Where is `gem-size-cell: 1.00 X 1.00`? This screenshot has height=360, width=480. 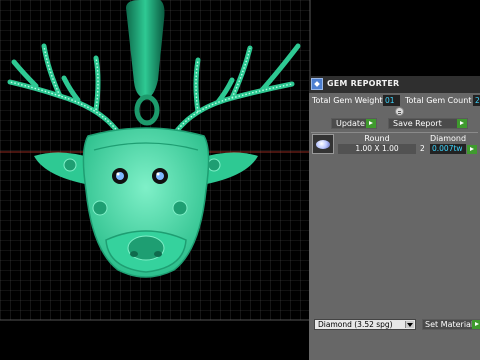
gem-size-cell: 1.00 X 1.00 is located at coordinates (377, 148).